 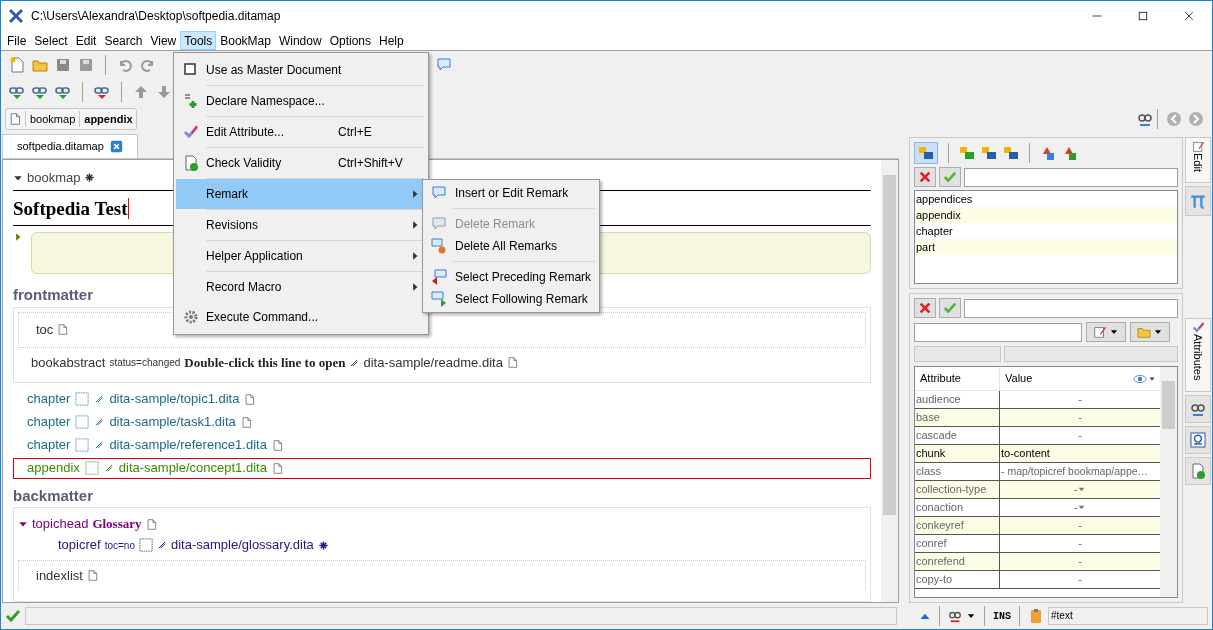 What do you see at coordinates (957, 561) in the screenshot?
I see `attribute-name: conrefend` at bounding box center [957, 561].